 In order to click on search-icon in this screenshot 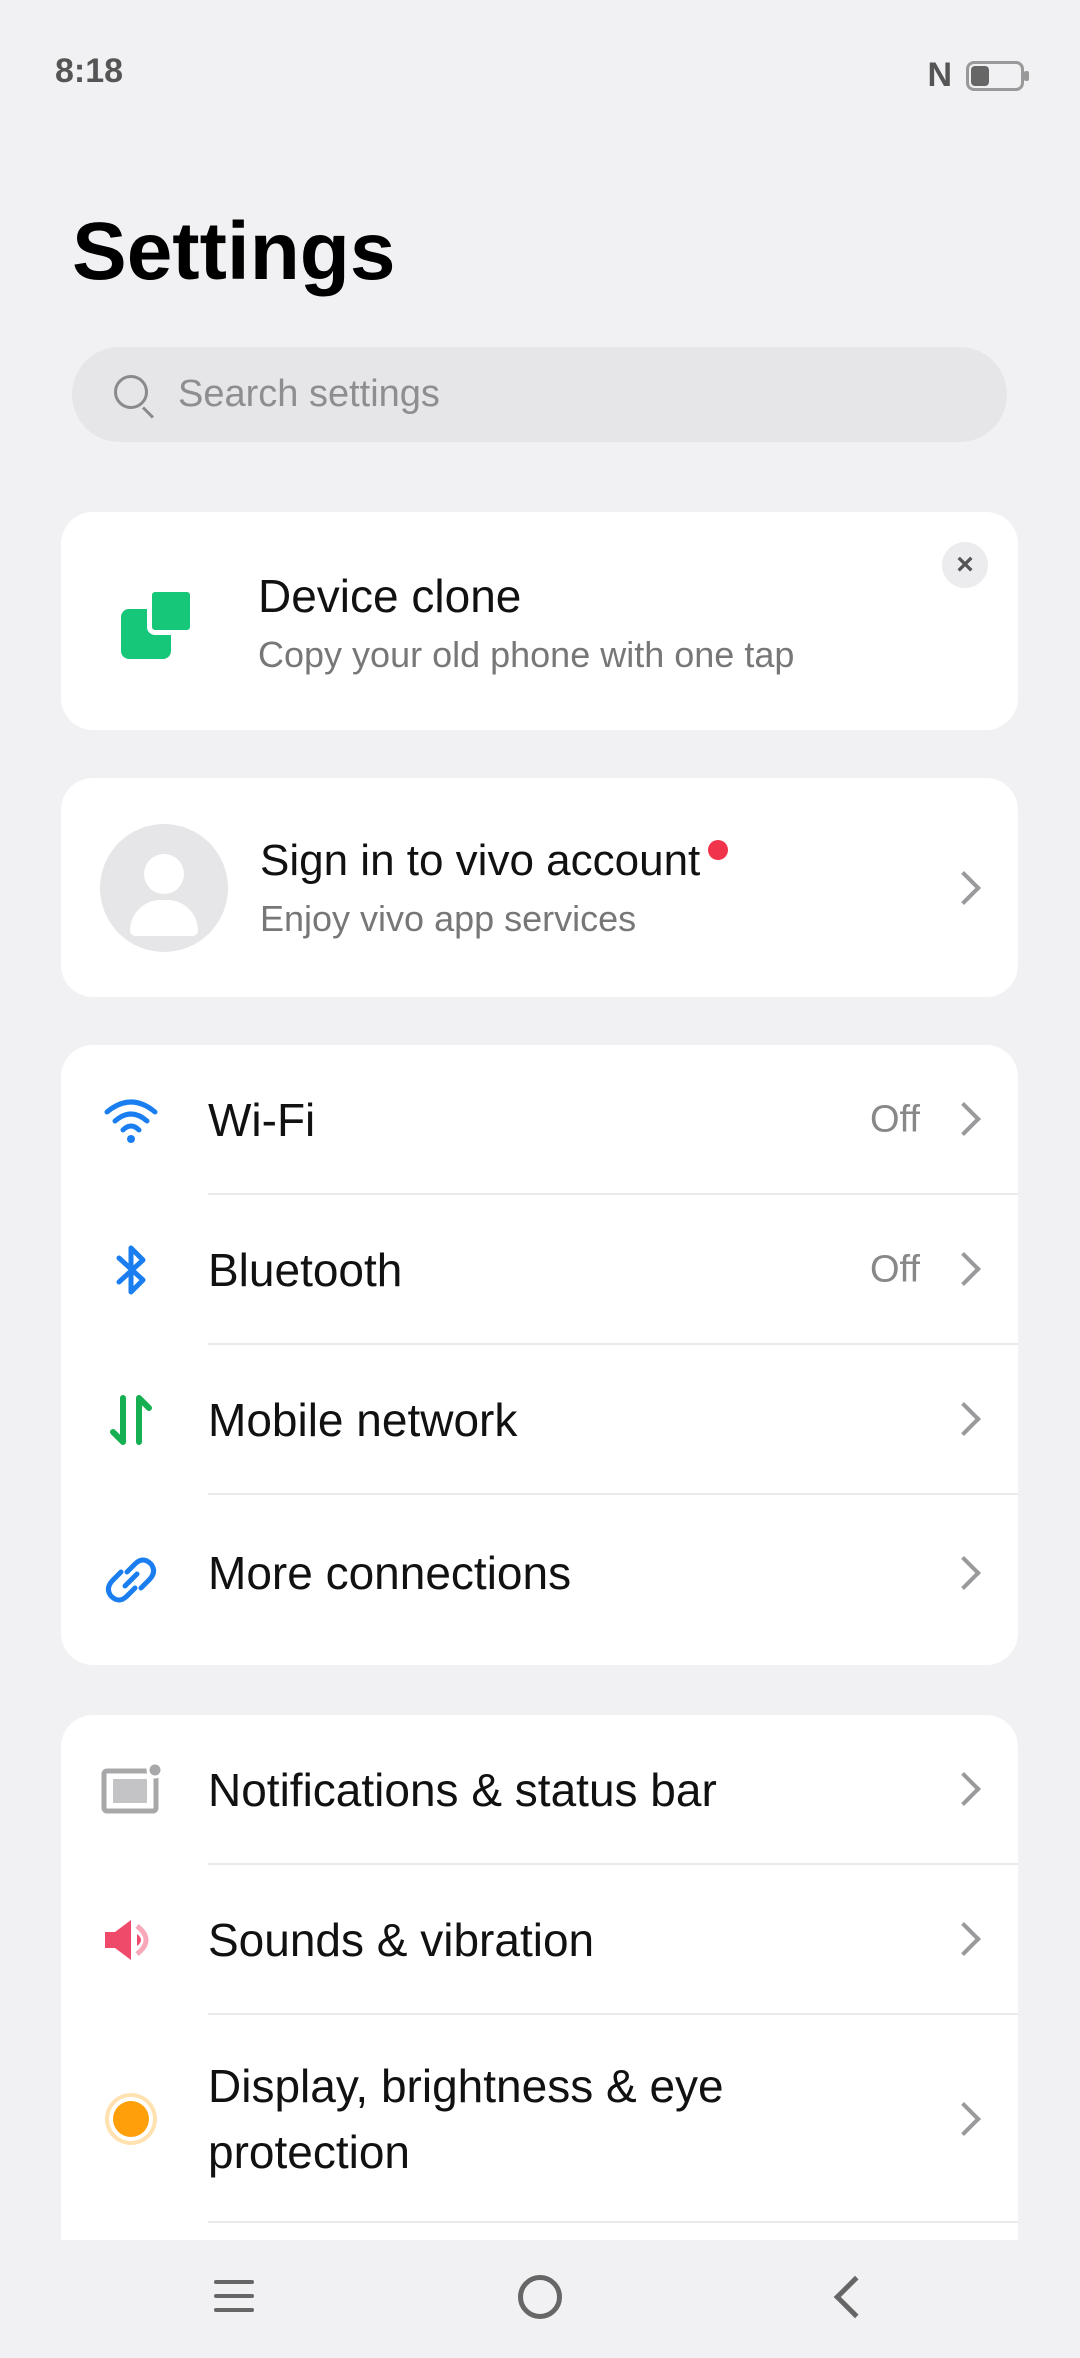, I will do `click(134, 395)`.